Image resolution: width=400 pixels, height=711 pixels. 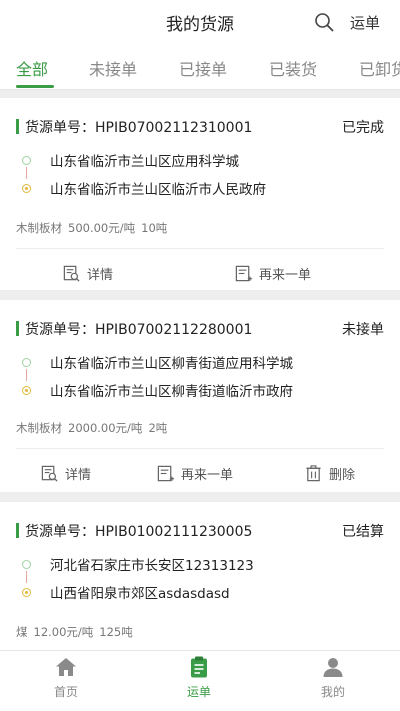 What do you see at coordinates (174, 128) in the screenshot?
I see `order-number: HPIB07002112310001` at bounding box center [174, 128].